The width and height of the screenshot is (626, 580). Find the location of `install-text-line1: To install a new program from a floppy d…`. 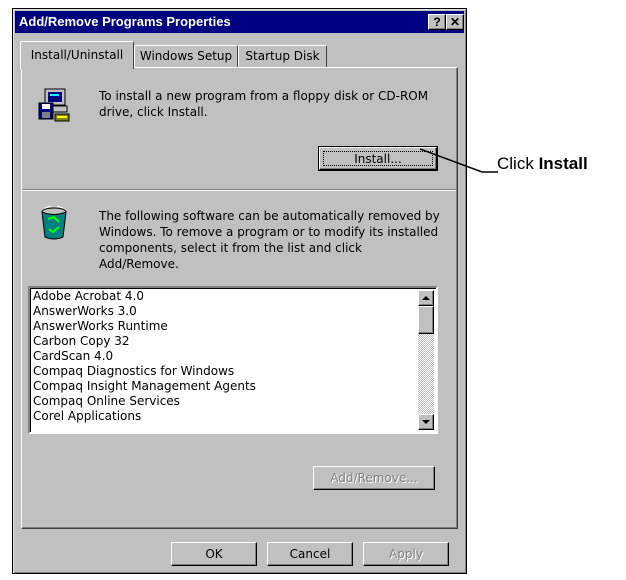

install-text-line1: To install a new program from a floppy d… is located at coordinates (264, 96).